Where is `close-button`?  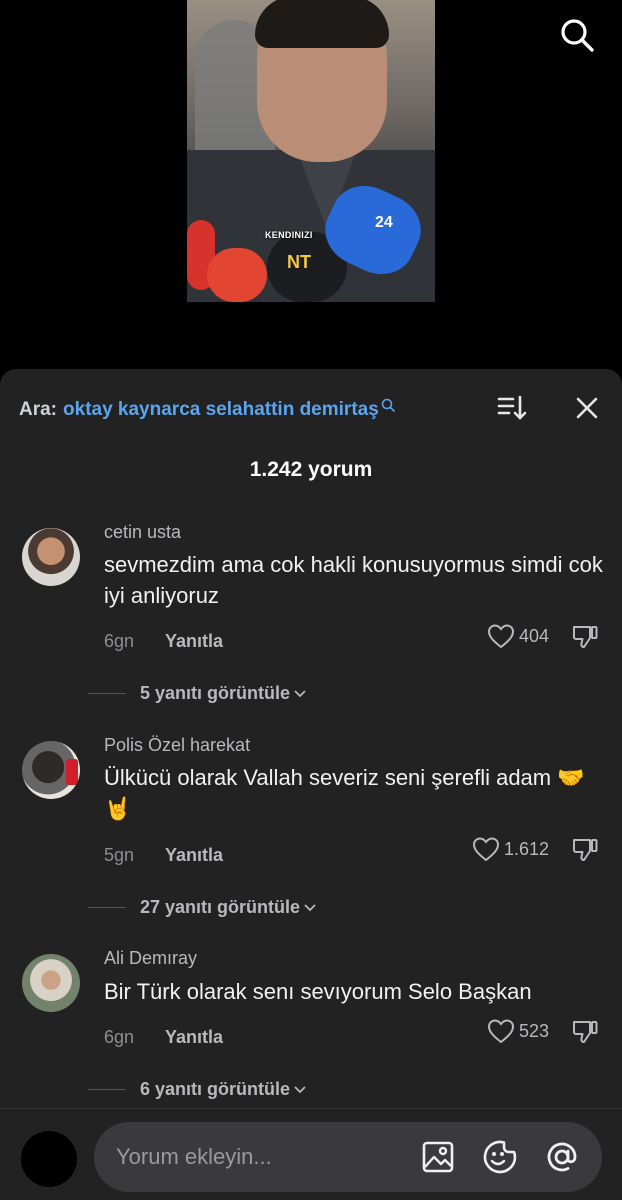
close-button is located at coordinates (587, 408).